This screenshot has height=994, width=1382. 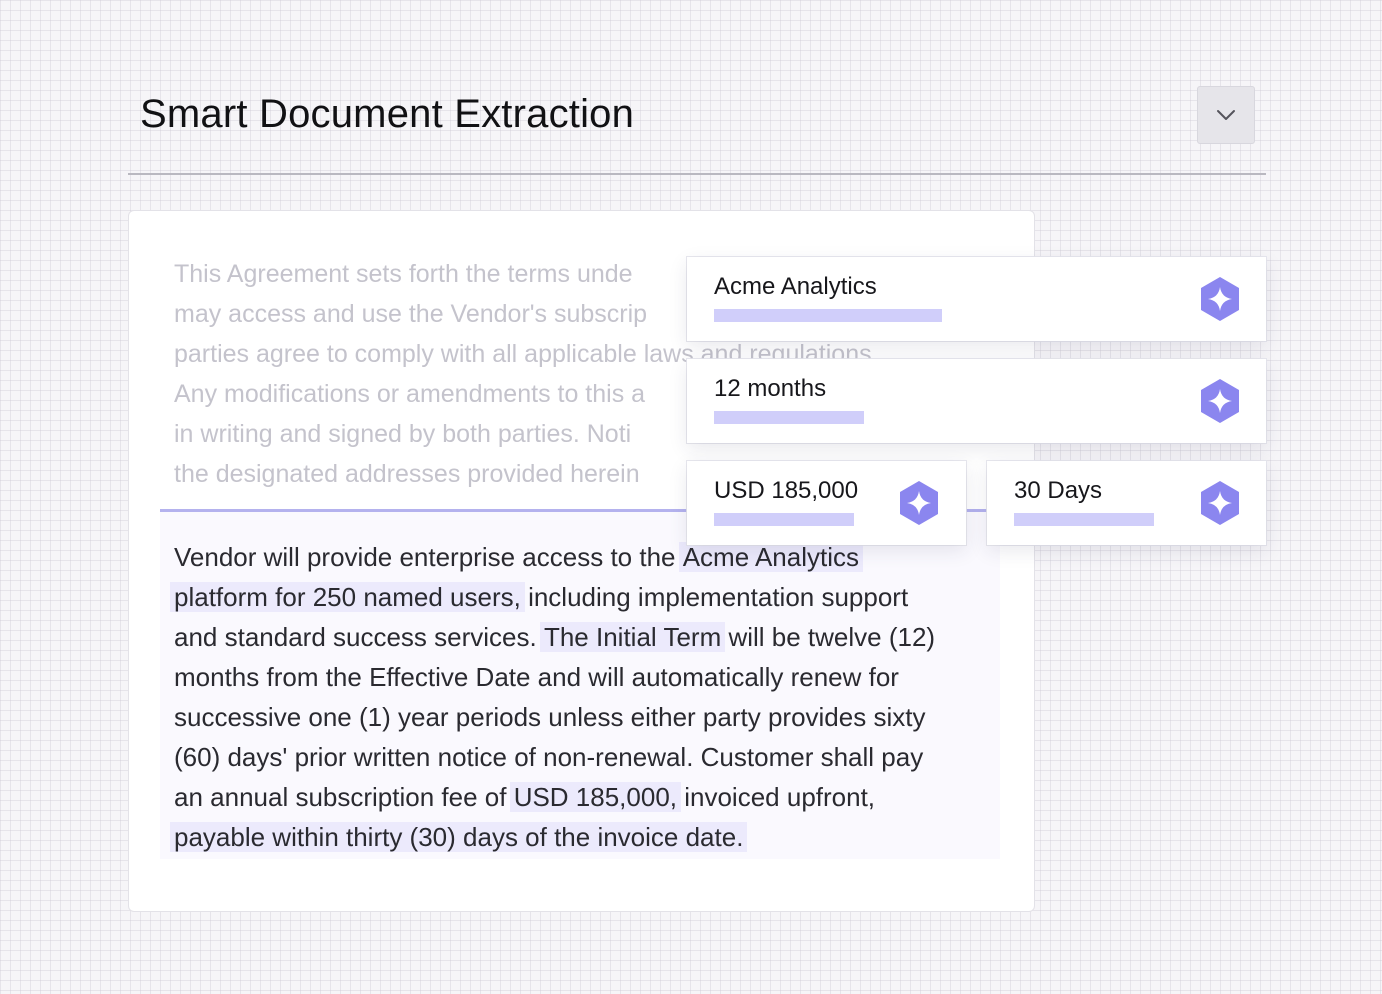 I want to click on highlight-term: The Initial Term, so click(x=632, y=637).